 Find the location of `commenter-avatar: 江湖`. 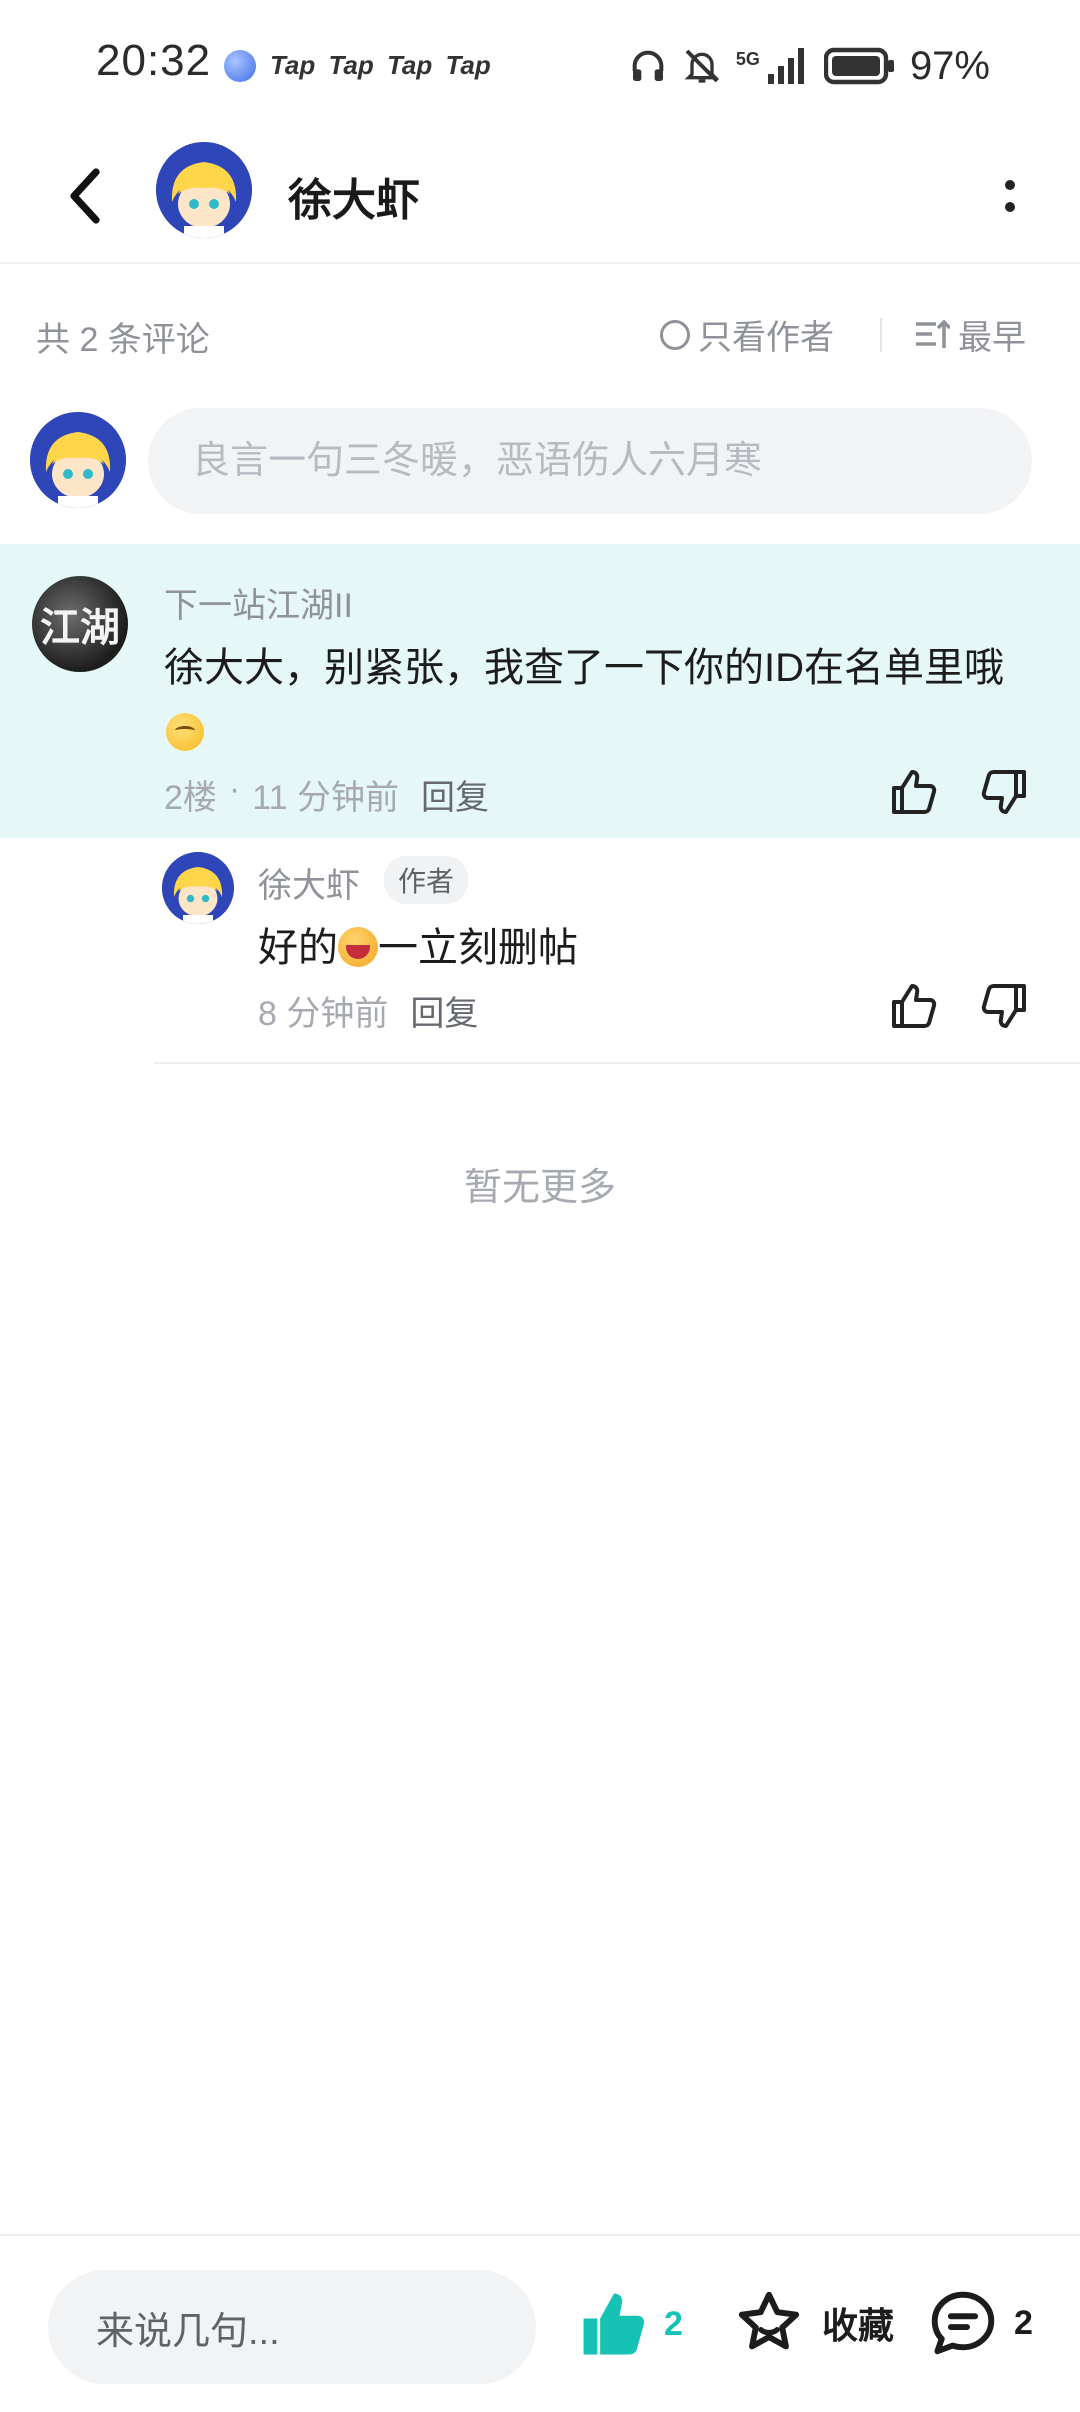

commenter-avatar: 江湖 is located at coordinates (80, 624).